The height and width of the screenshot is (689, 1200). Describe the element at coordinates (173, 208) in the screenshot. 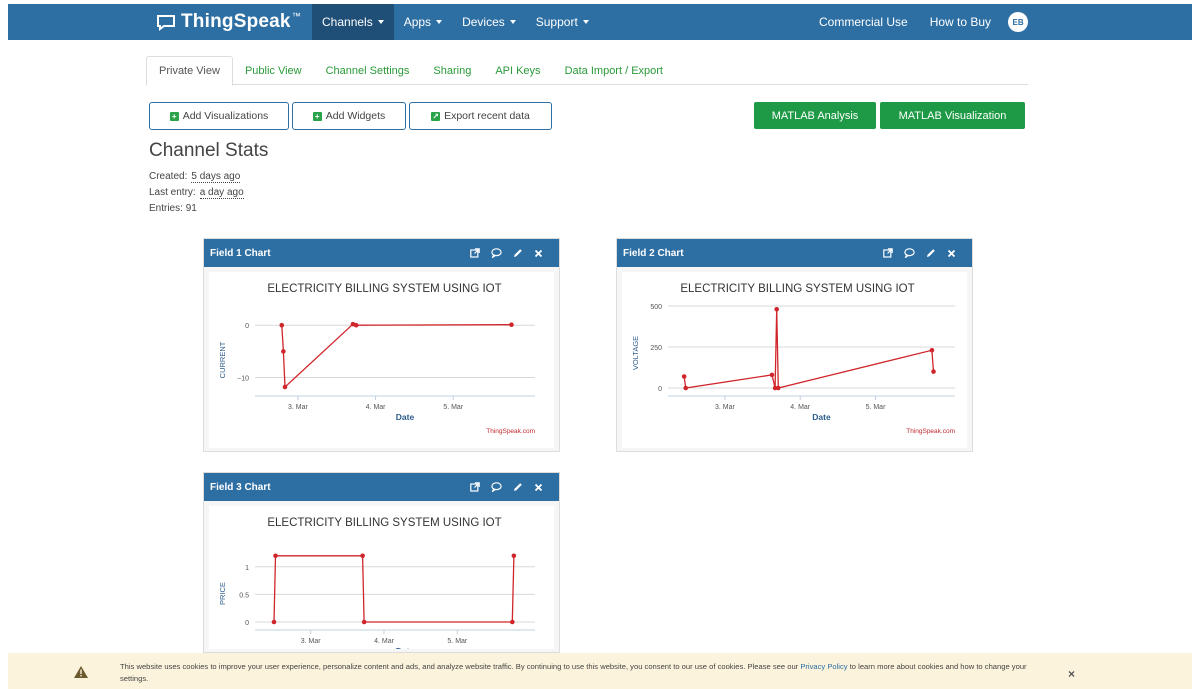

I see `stat-entries: Entries: 91` at that location.